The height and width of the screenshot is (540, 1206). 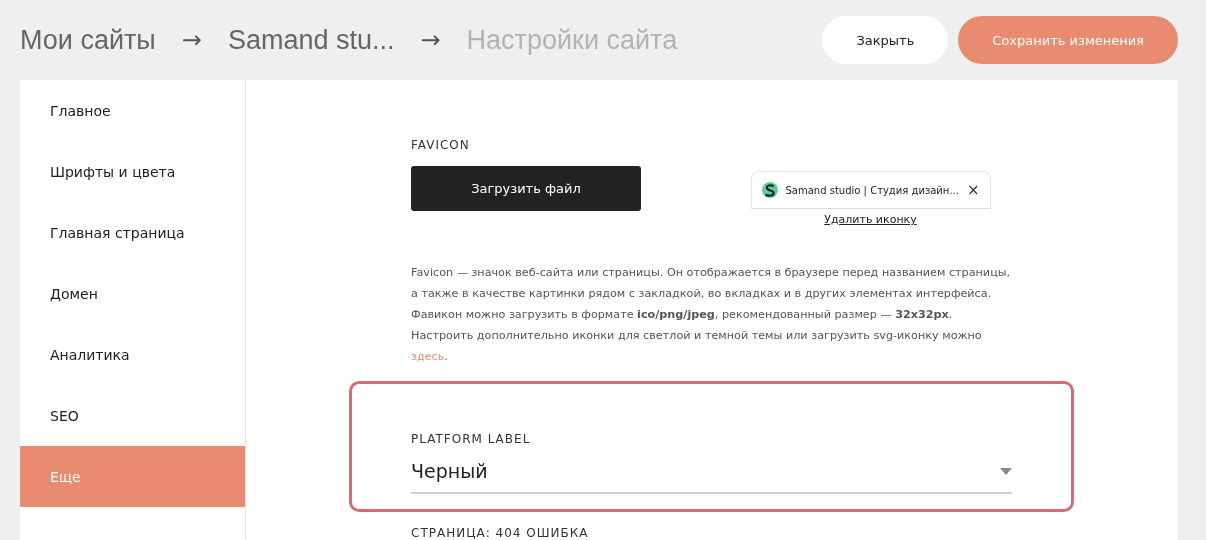 What do you see at coordinates (132, 354) in the screenshot?
I see `sidebar-item: Аналитика` at bounding box center [132, 354].